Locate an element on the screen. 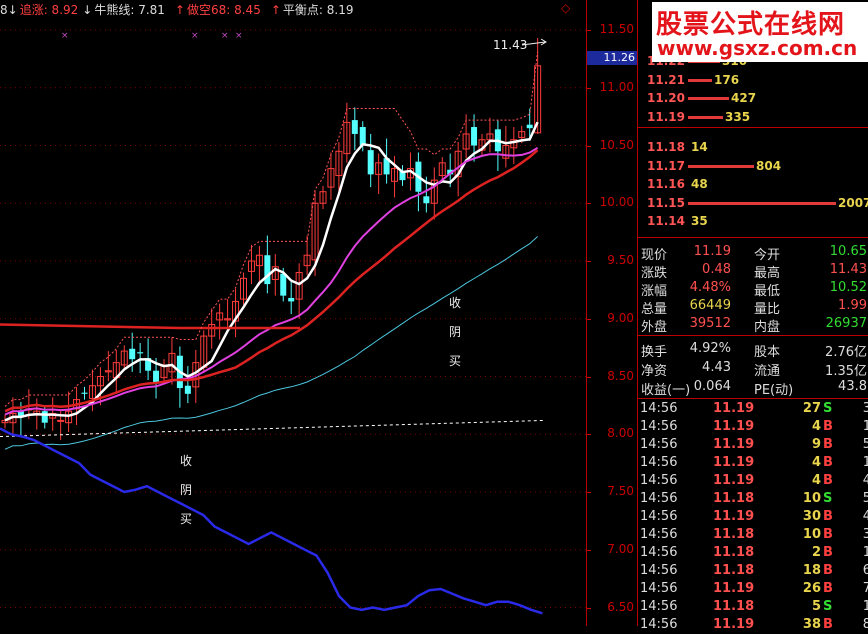  trade-row: 14:56 11.18 10 S 5 is located at coordinates (753, 499).